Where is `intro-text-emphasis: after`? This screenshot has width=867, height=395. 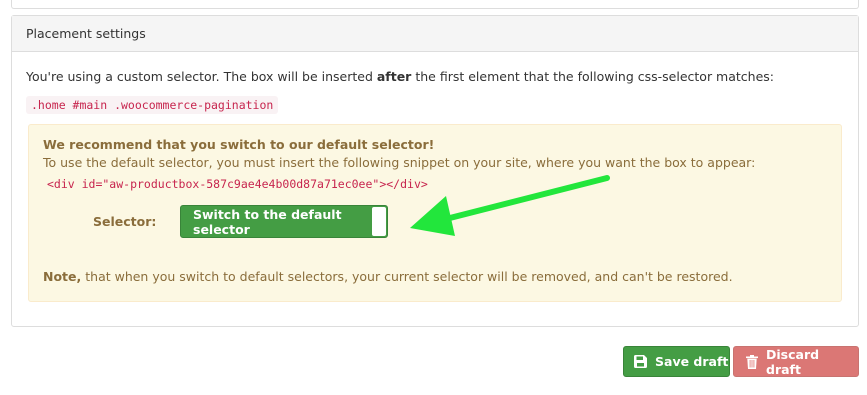
intro-text-emphasis: after is located at coordinates (394, 76).